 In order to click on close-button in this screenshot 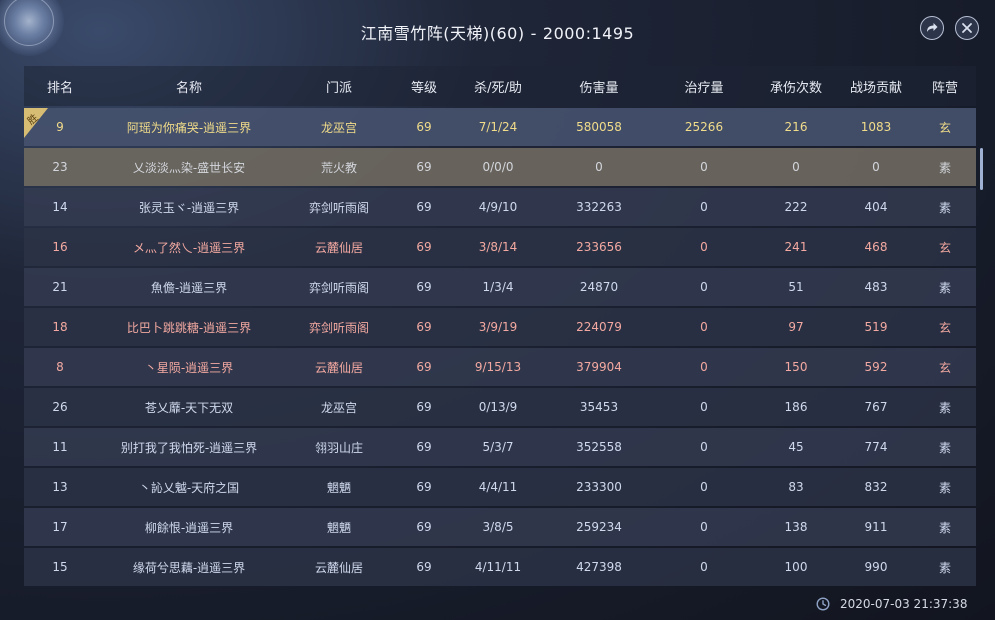, I will do `click(967, 28)`.